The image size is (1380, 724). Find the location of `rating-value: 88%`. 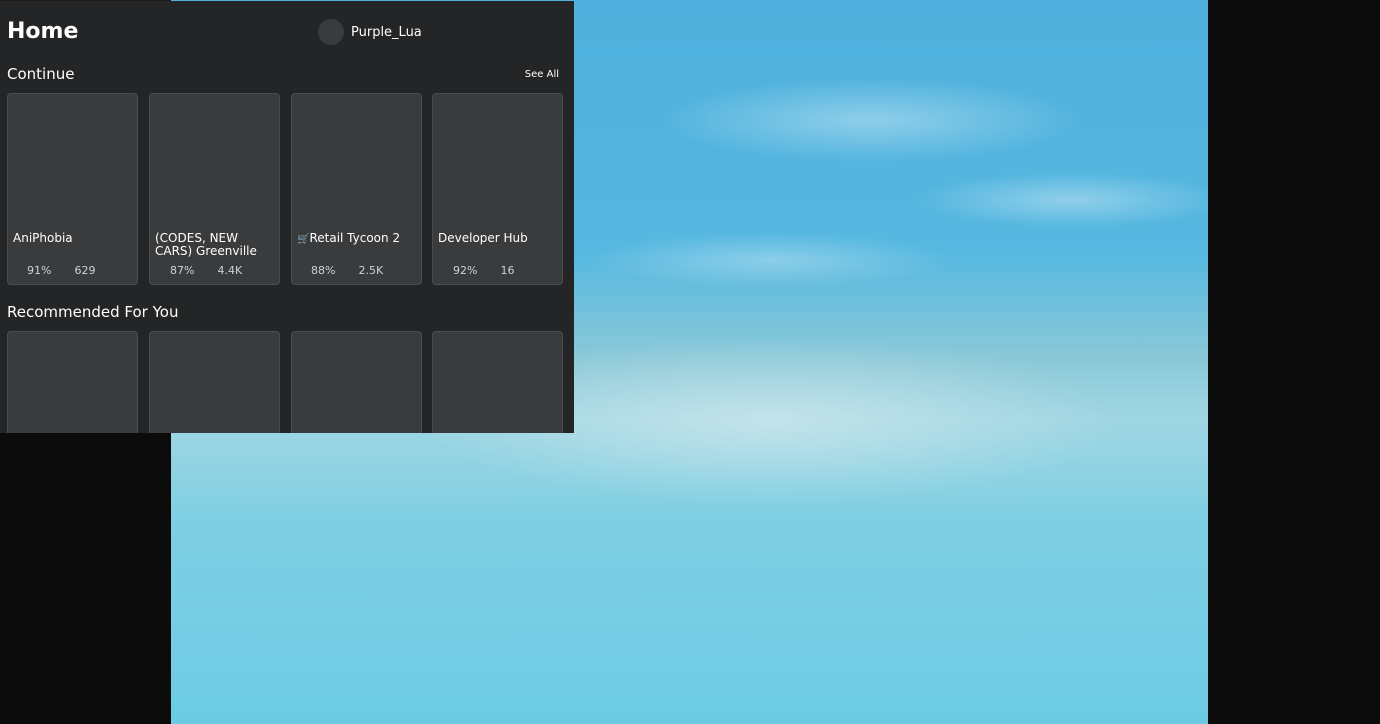

rating-value: 88% is located at coordinates (323, 270).